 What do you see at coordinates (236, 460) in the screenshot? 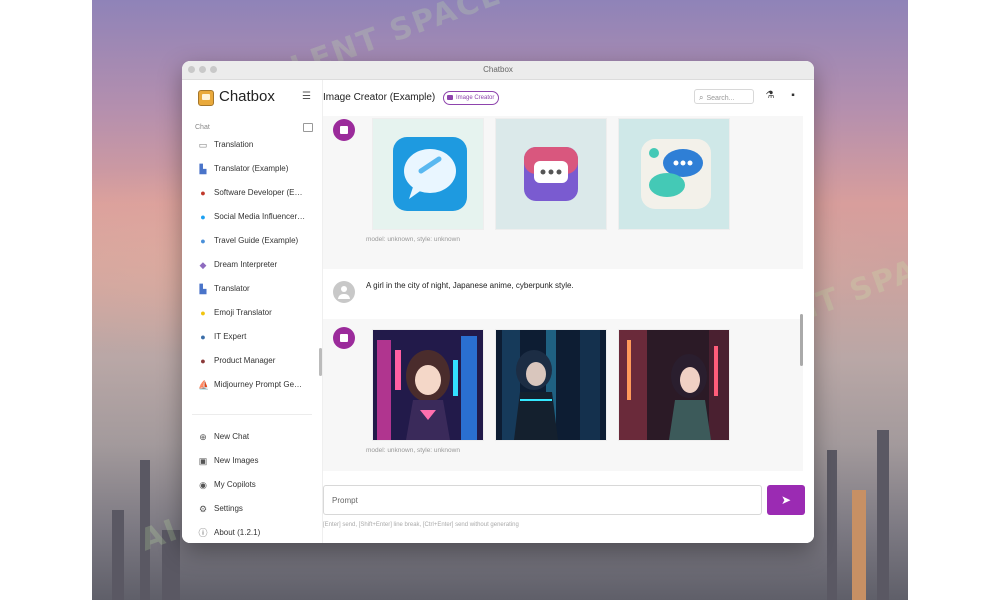
I see `nav-label: New Images` at bounding box center [236, 460].